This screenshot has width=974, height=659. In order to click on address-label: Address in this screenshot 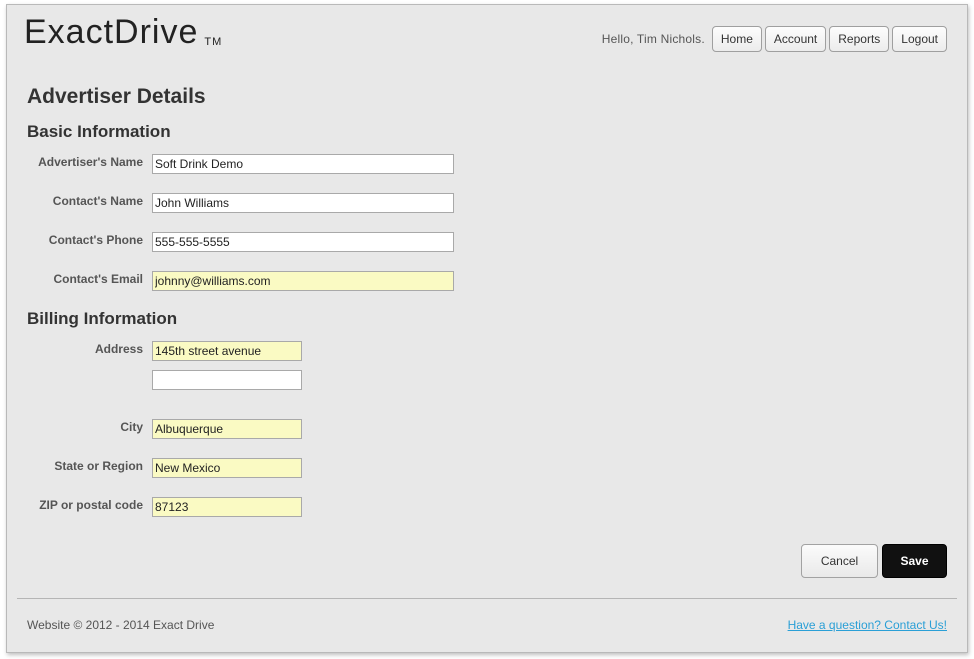, I will do `click(118, 349)`.